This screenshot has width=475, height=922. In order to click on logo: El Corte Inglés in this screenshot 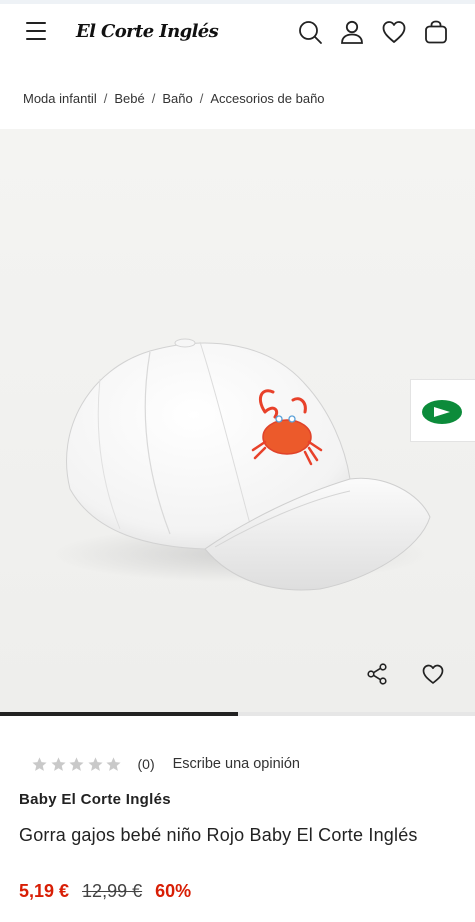, I will do `click(147, 32)`.